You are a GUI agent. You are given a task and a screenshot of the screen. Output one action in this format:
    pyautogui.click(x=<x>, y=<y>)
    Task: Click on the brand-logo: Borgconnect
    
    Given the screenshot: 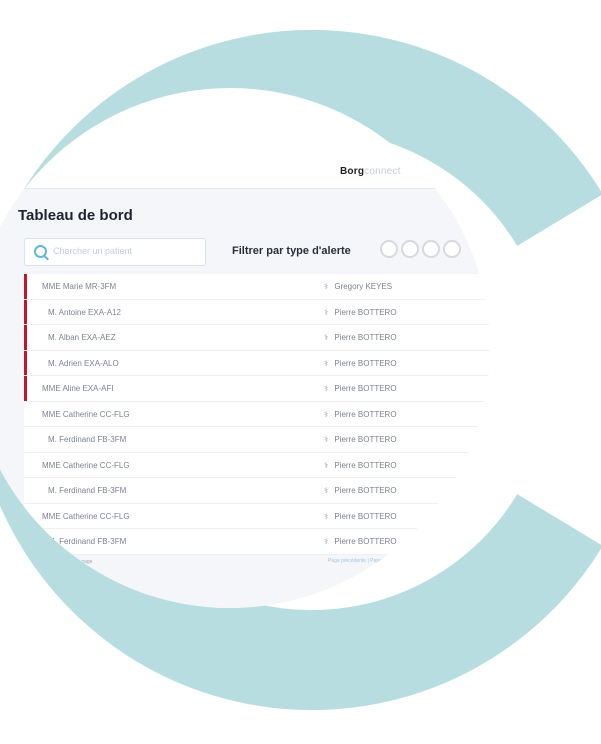 What is the action you would take?
    pyautogui.click(x=370, y=171)
    